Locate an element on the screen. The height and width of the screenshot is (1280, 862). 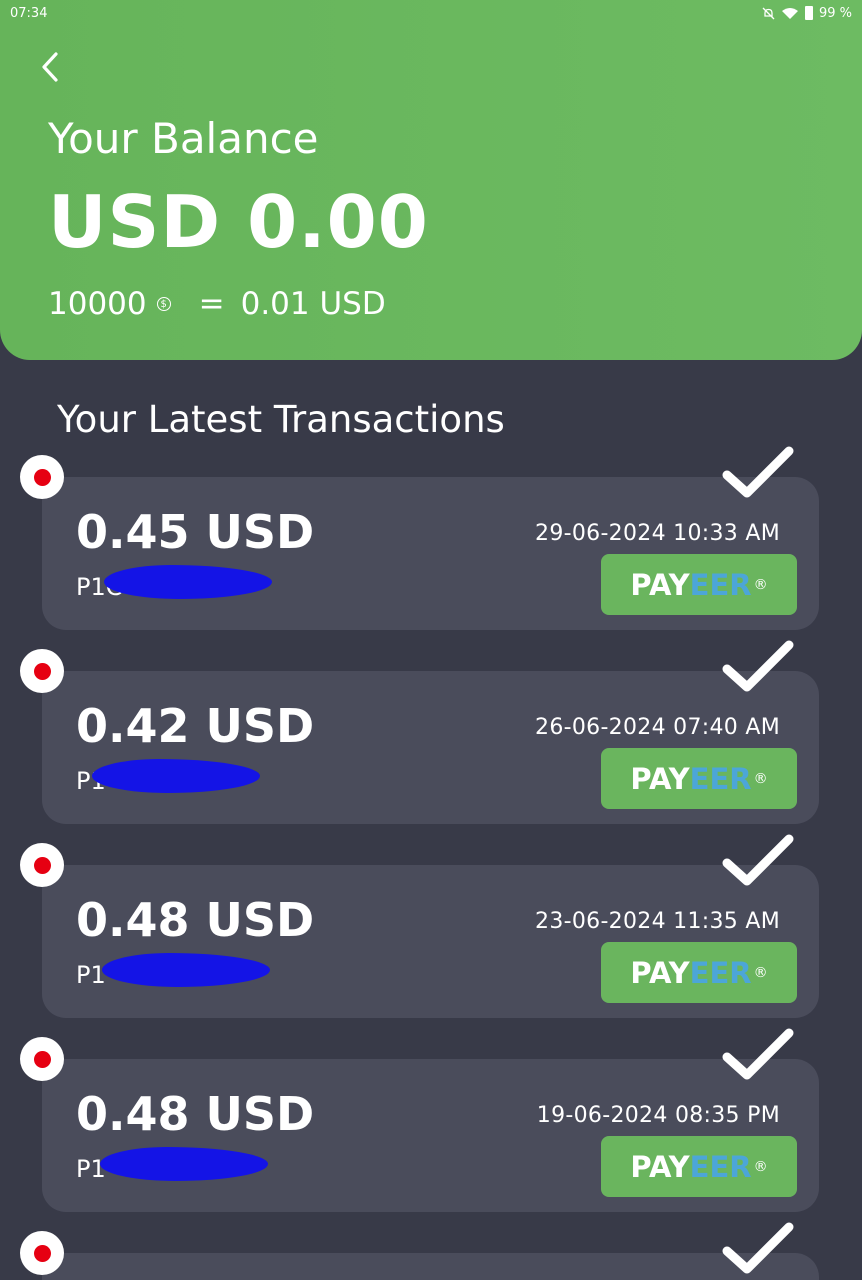
battery-icon is located at coordinates (808, 13).